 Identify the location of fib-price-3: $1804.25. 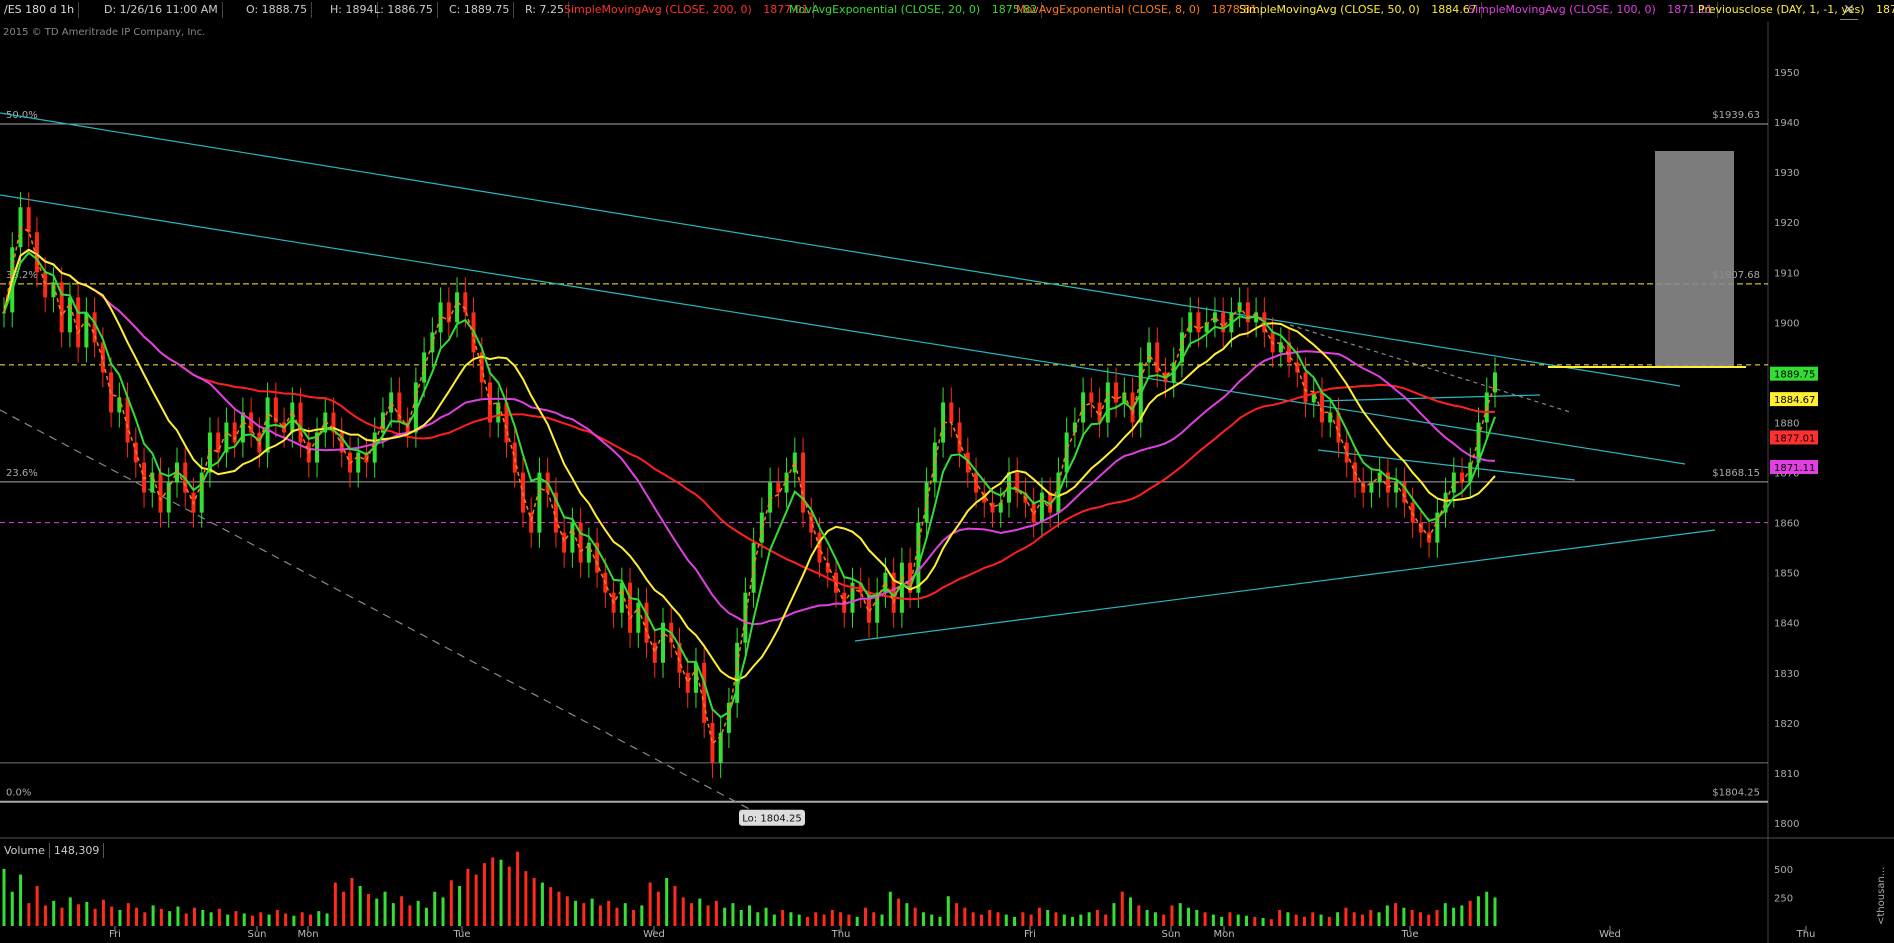
(1736, 793).